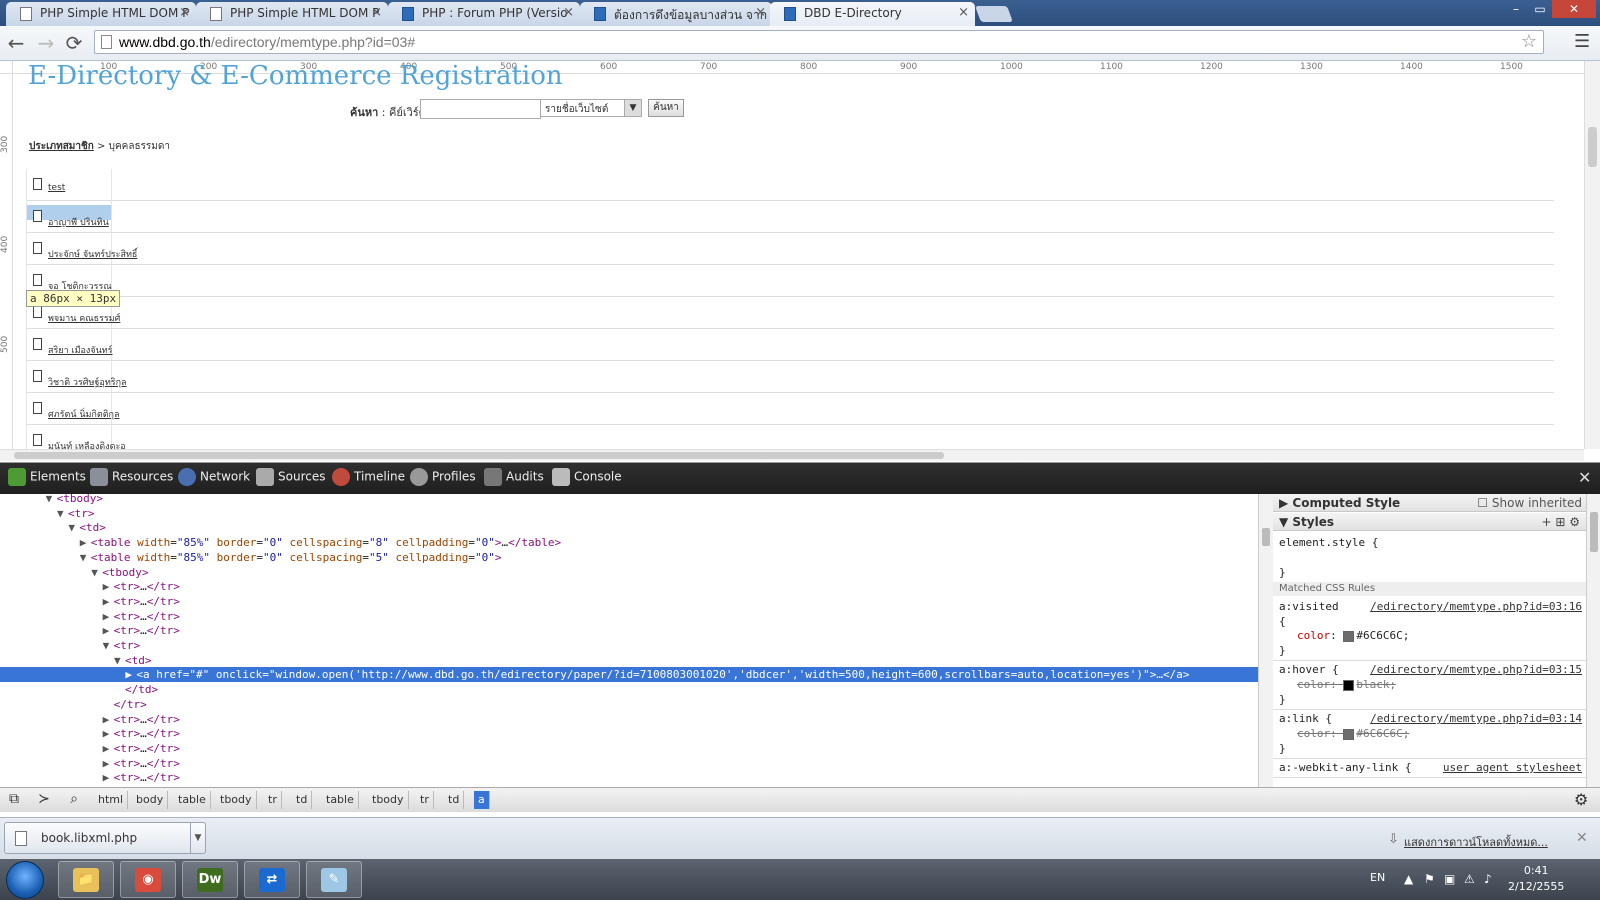 The width and height of the screenshot is (1600, 900). Describe the element at coordinates (482, 800) in the screenshot. I see `breadcrumb-item: a` at that location.